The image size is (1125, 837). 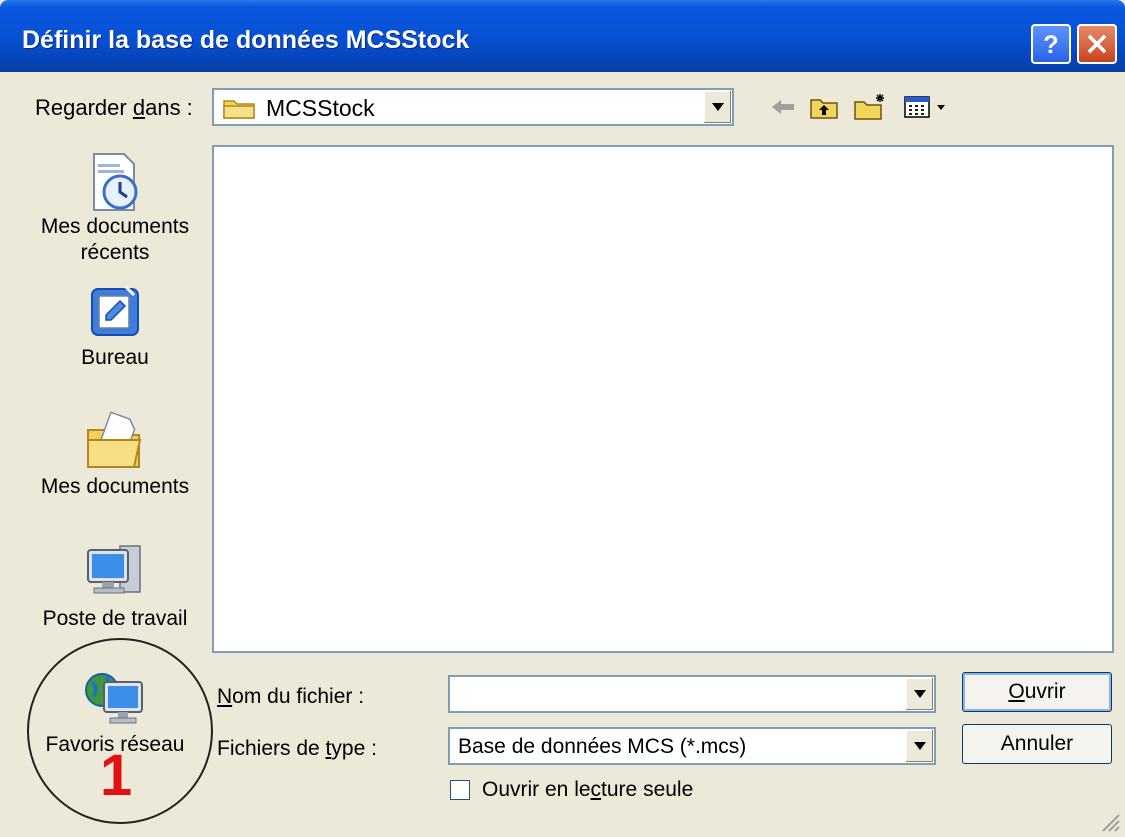 I want to click on filetype-label: Fichiers de type :, so click(x=297, y=748).